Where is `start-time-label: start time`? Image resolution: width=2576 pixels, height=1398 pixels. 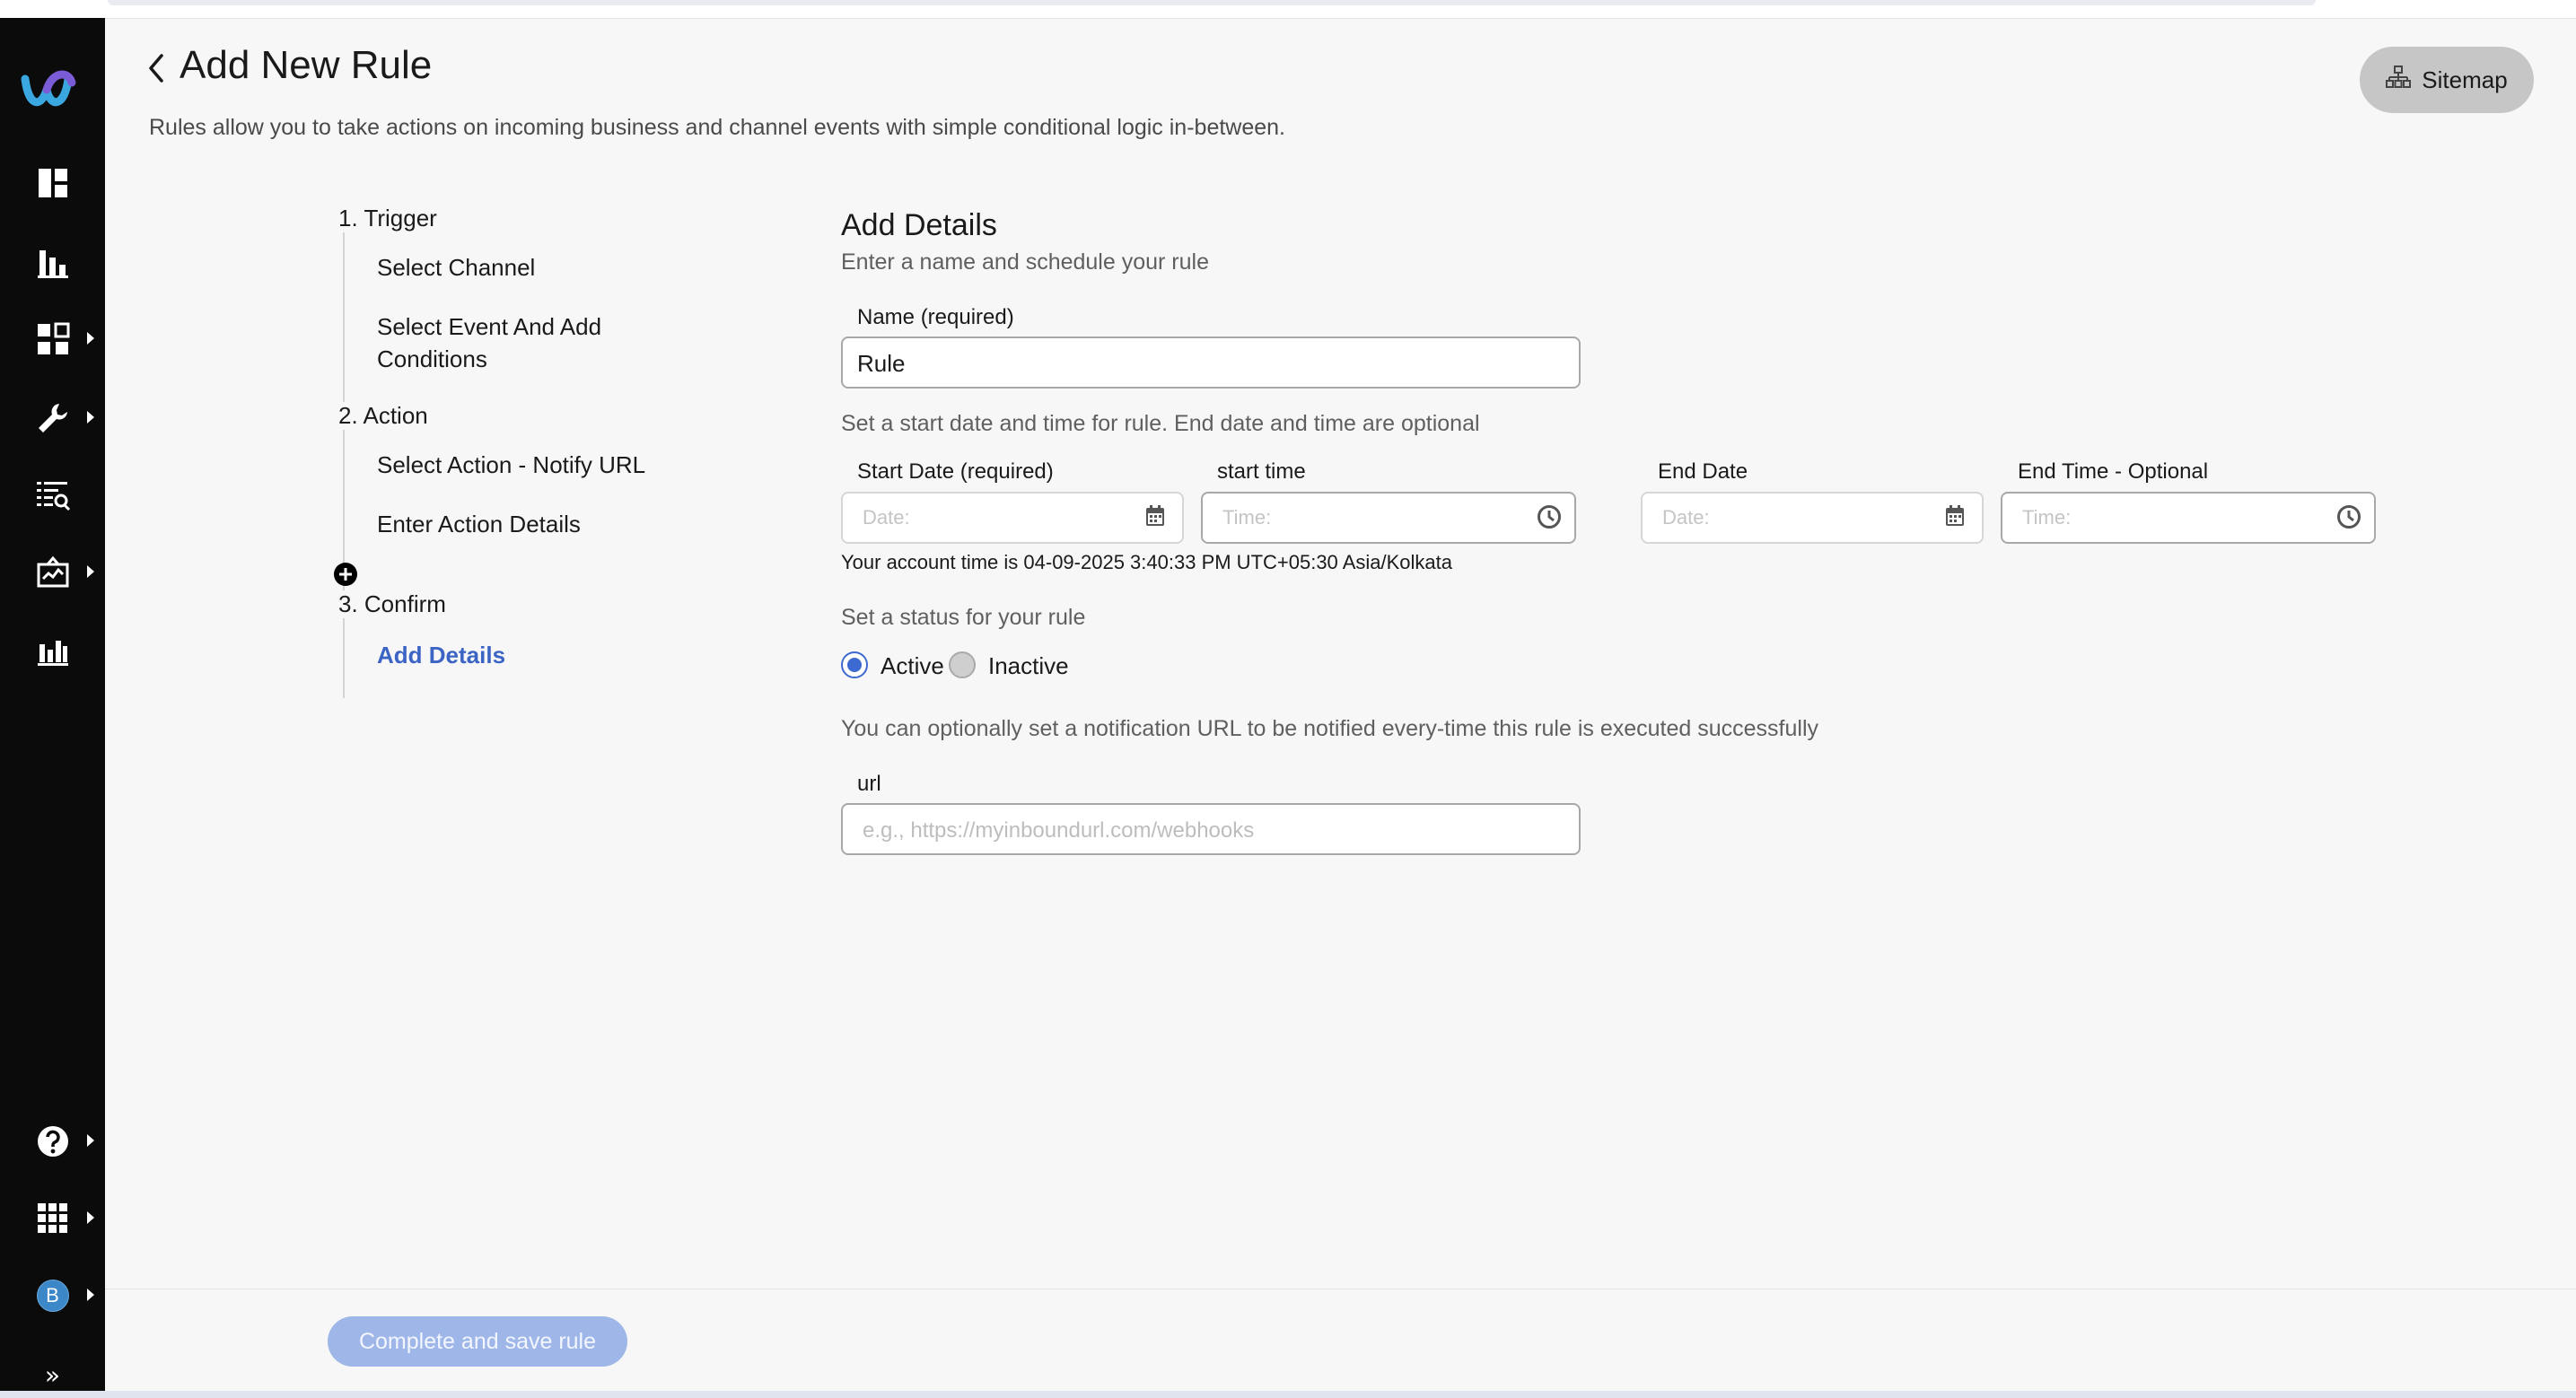 start-time-label: start time is located at coordinates (1261, 471).